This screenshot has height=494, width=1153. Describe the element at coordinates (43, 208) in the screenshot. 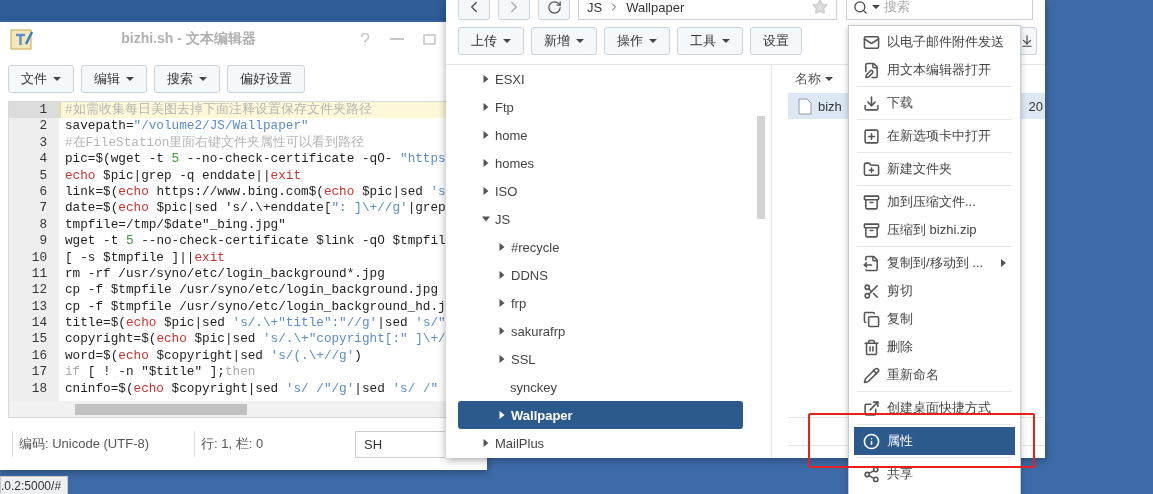

I see `line-number: 7` at that location.